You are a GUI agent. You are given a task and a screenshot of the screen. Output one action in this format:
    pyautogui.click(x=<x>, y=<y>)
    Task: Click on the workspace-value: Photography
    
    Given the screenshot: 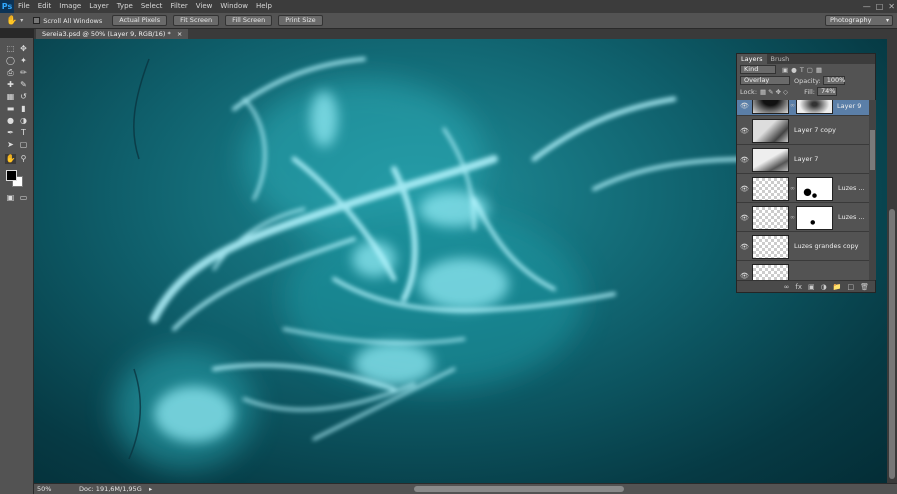 What is the action you would take?
    pyautogui.click(x=851, y=20)
    